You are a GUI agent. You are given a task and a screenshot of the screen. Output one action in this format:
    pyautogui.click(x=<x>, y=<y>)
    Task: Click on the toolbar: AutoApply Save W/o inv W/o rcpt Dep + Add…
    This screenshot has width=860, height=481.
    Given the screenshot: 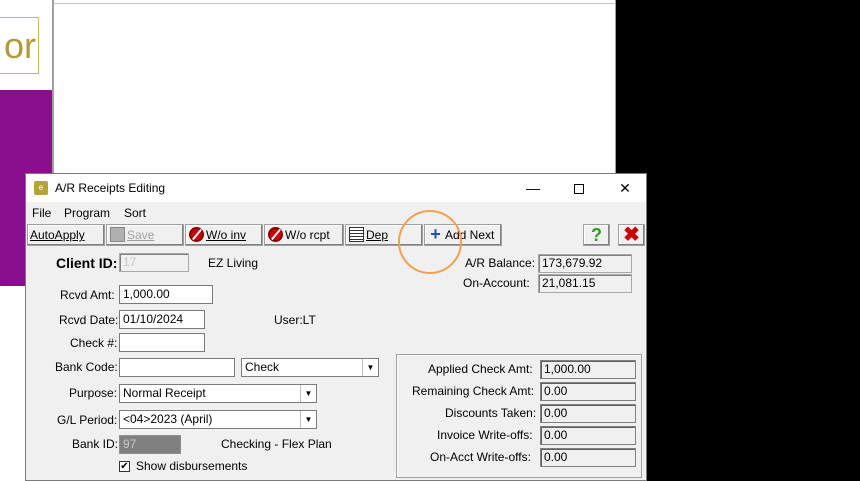 What is the action you would take?
    pyautogui.click(x=336, y=235)
    